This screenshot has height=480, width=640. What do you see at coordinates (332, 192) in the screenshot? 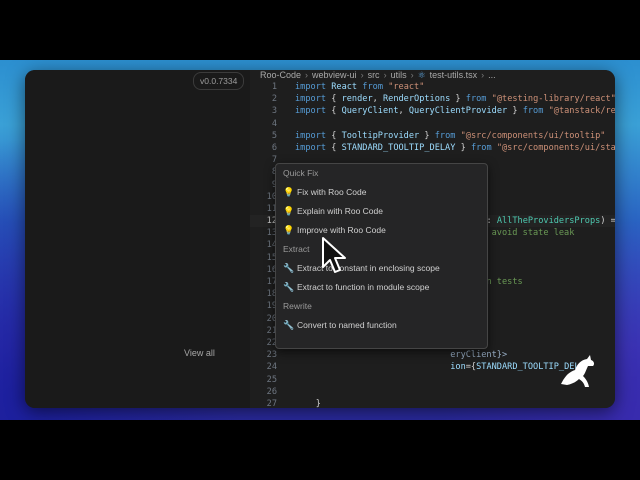
I see `menu-item-label: Fix with Roo Code` at bounding box center [332, 192].